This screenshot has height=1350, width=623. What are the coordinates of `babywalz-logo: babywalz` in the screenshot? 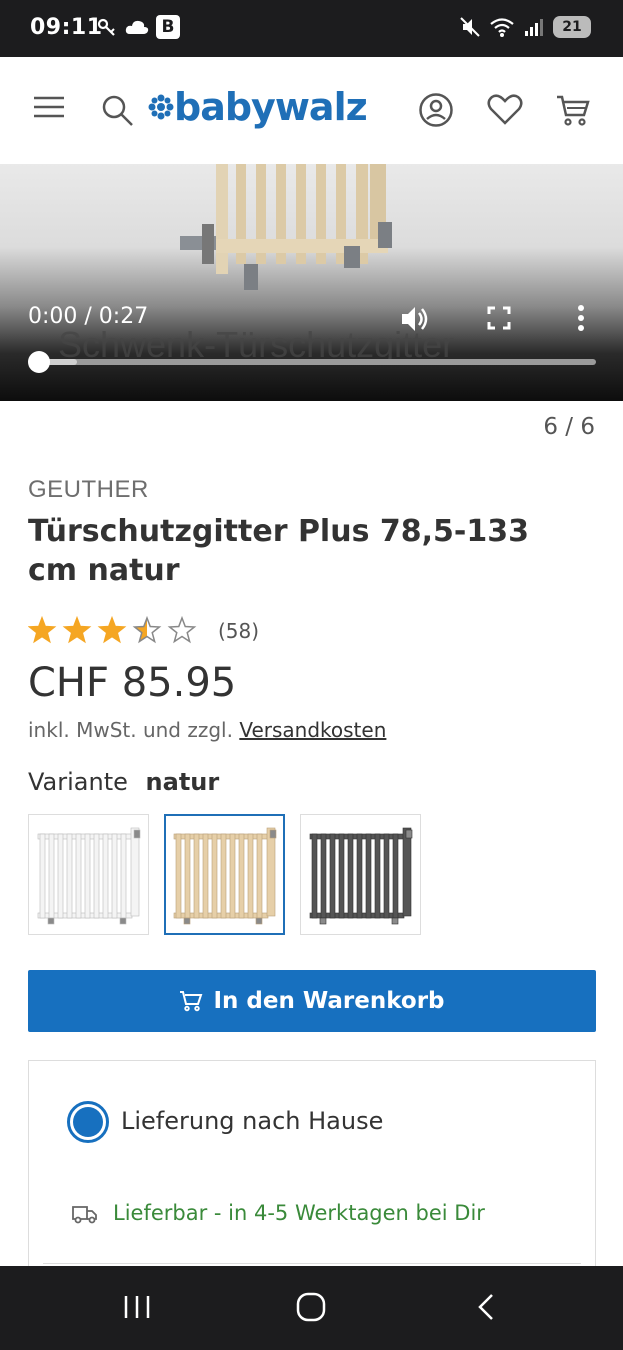 It's located at (258, 107).